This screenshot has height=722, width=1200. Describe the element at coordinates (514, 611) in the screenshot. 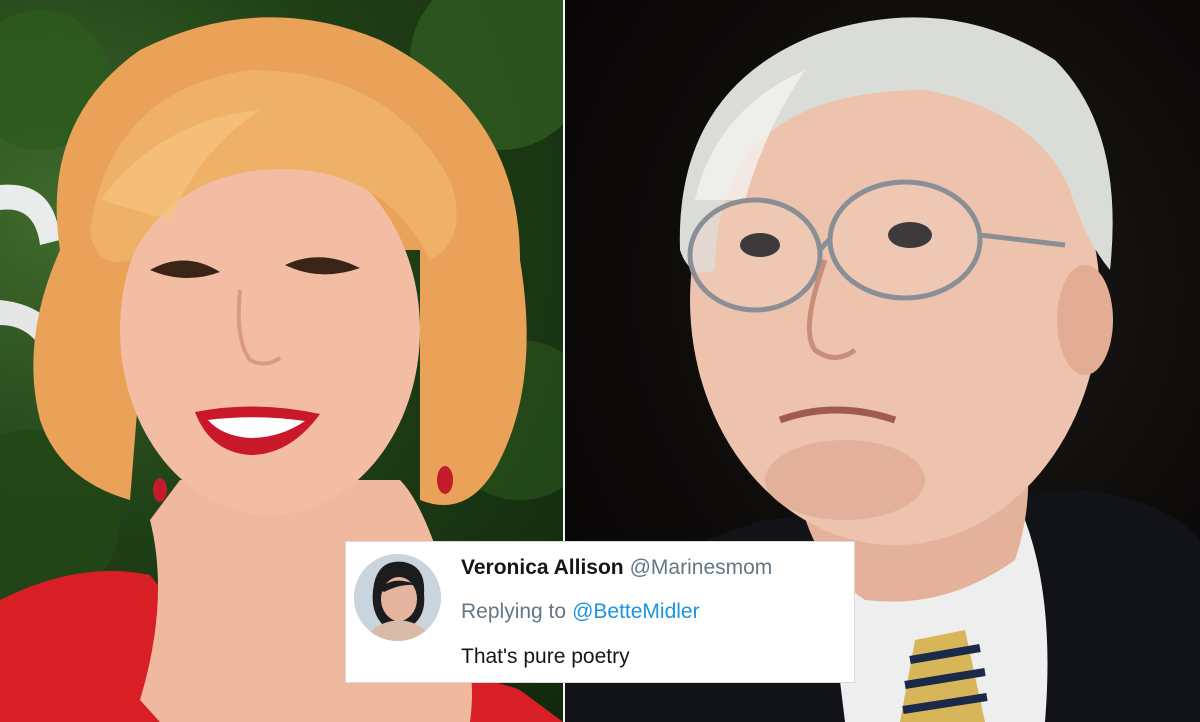

I see `reply-prefix: Replying to` at that location.